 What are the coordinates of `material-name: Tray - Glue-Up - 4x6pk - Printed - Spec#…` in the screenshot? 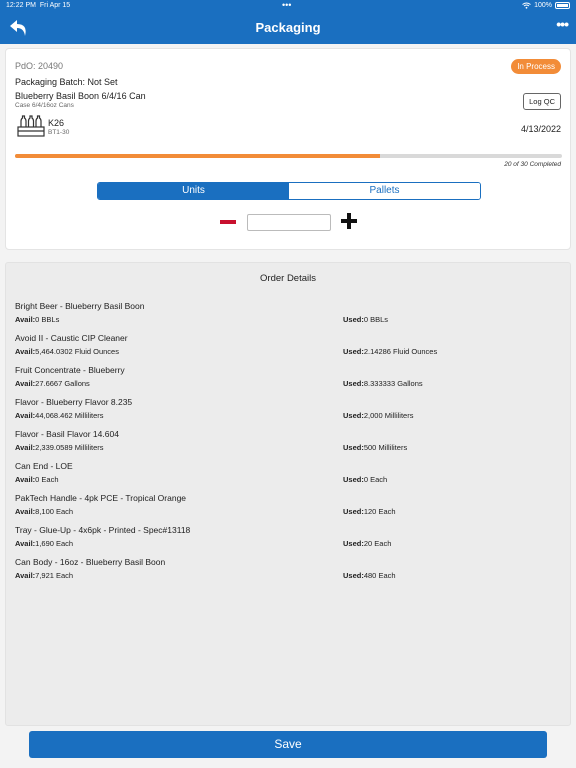 It's located at (103, 530).